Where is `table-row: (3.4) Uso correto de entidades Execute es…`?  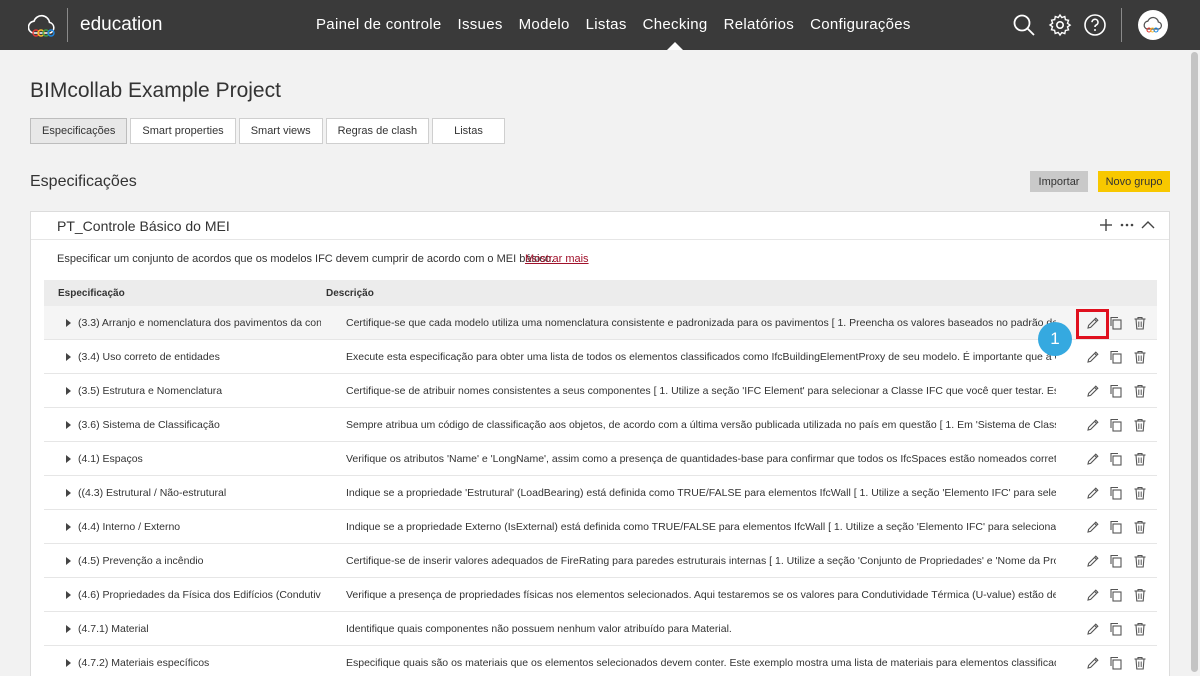
table-row: (3.4) Uso correto de entidades Execute es… is located at coordinates (600, 357).